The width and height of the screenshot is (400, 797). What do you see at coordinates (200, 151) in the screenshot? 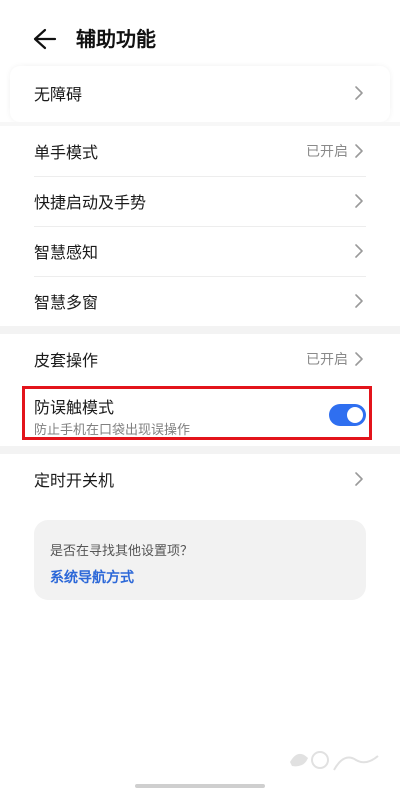
I see `settings-item-one-hand-mode: 单手模式 已开启` at bounding box center [200, 151].